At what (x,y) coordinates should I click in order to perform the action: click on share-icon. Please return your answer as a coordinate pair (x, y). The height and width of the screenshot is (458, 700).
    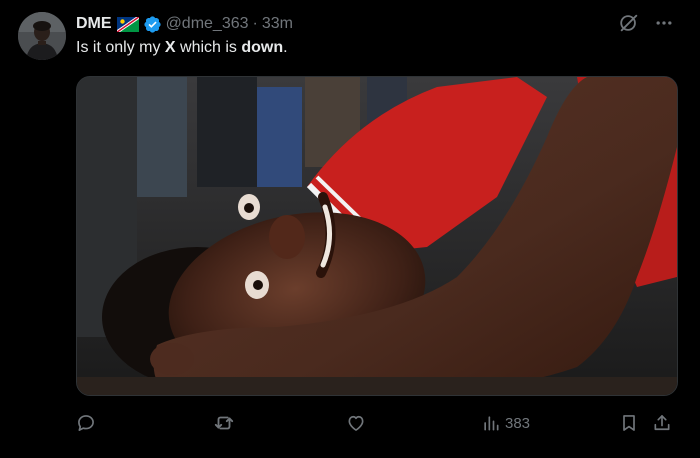
    Looking at the image, I should click on (662, 423).